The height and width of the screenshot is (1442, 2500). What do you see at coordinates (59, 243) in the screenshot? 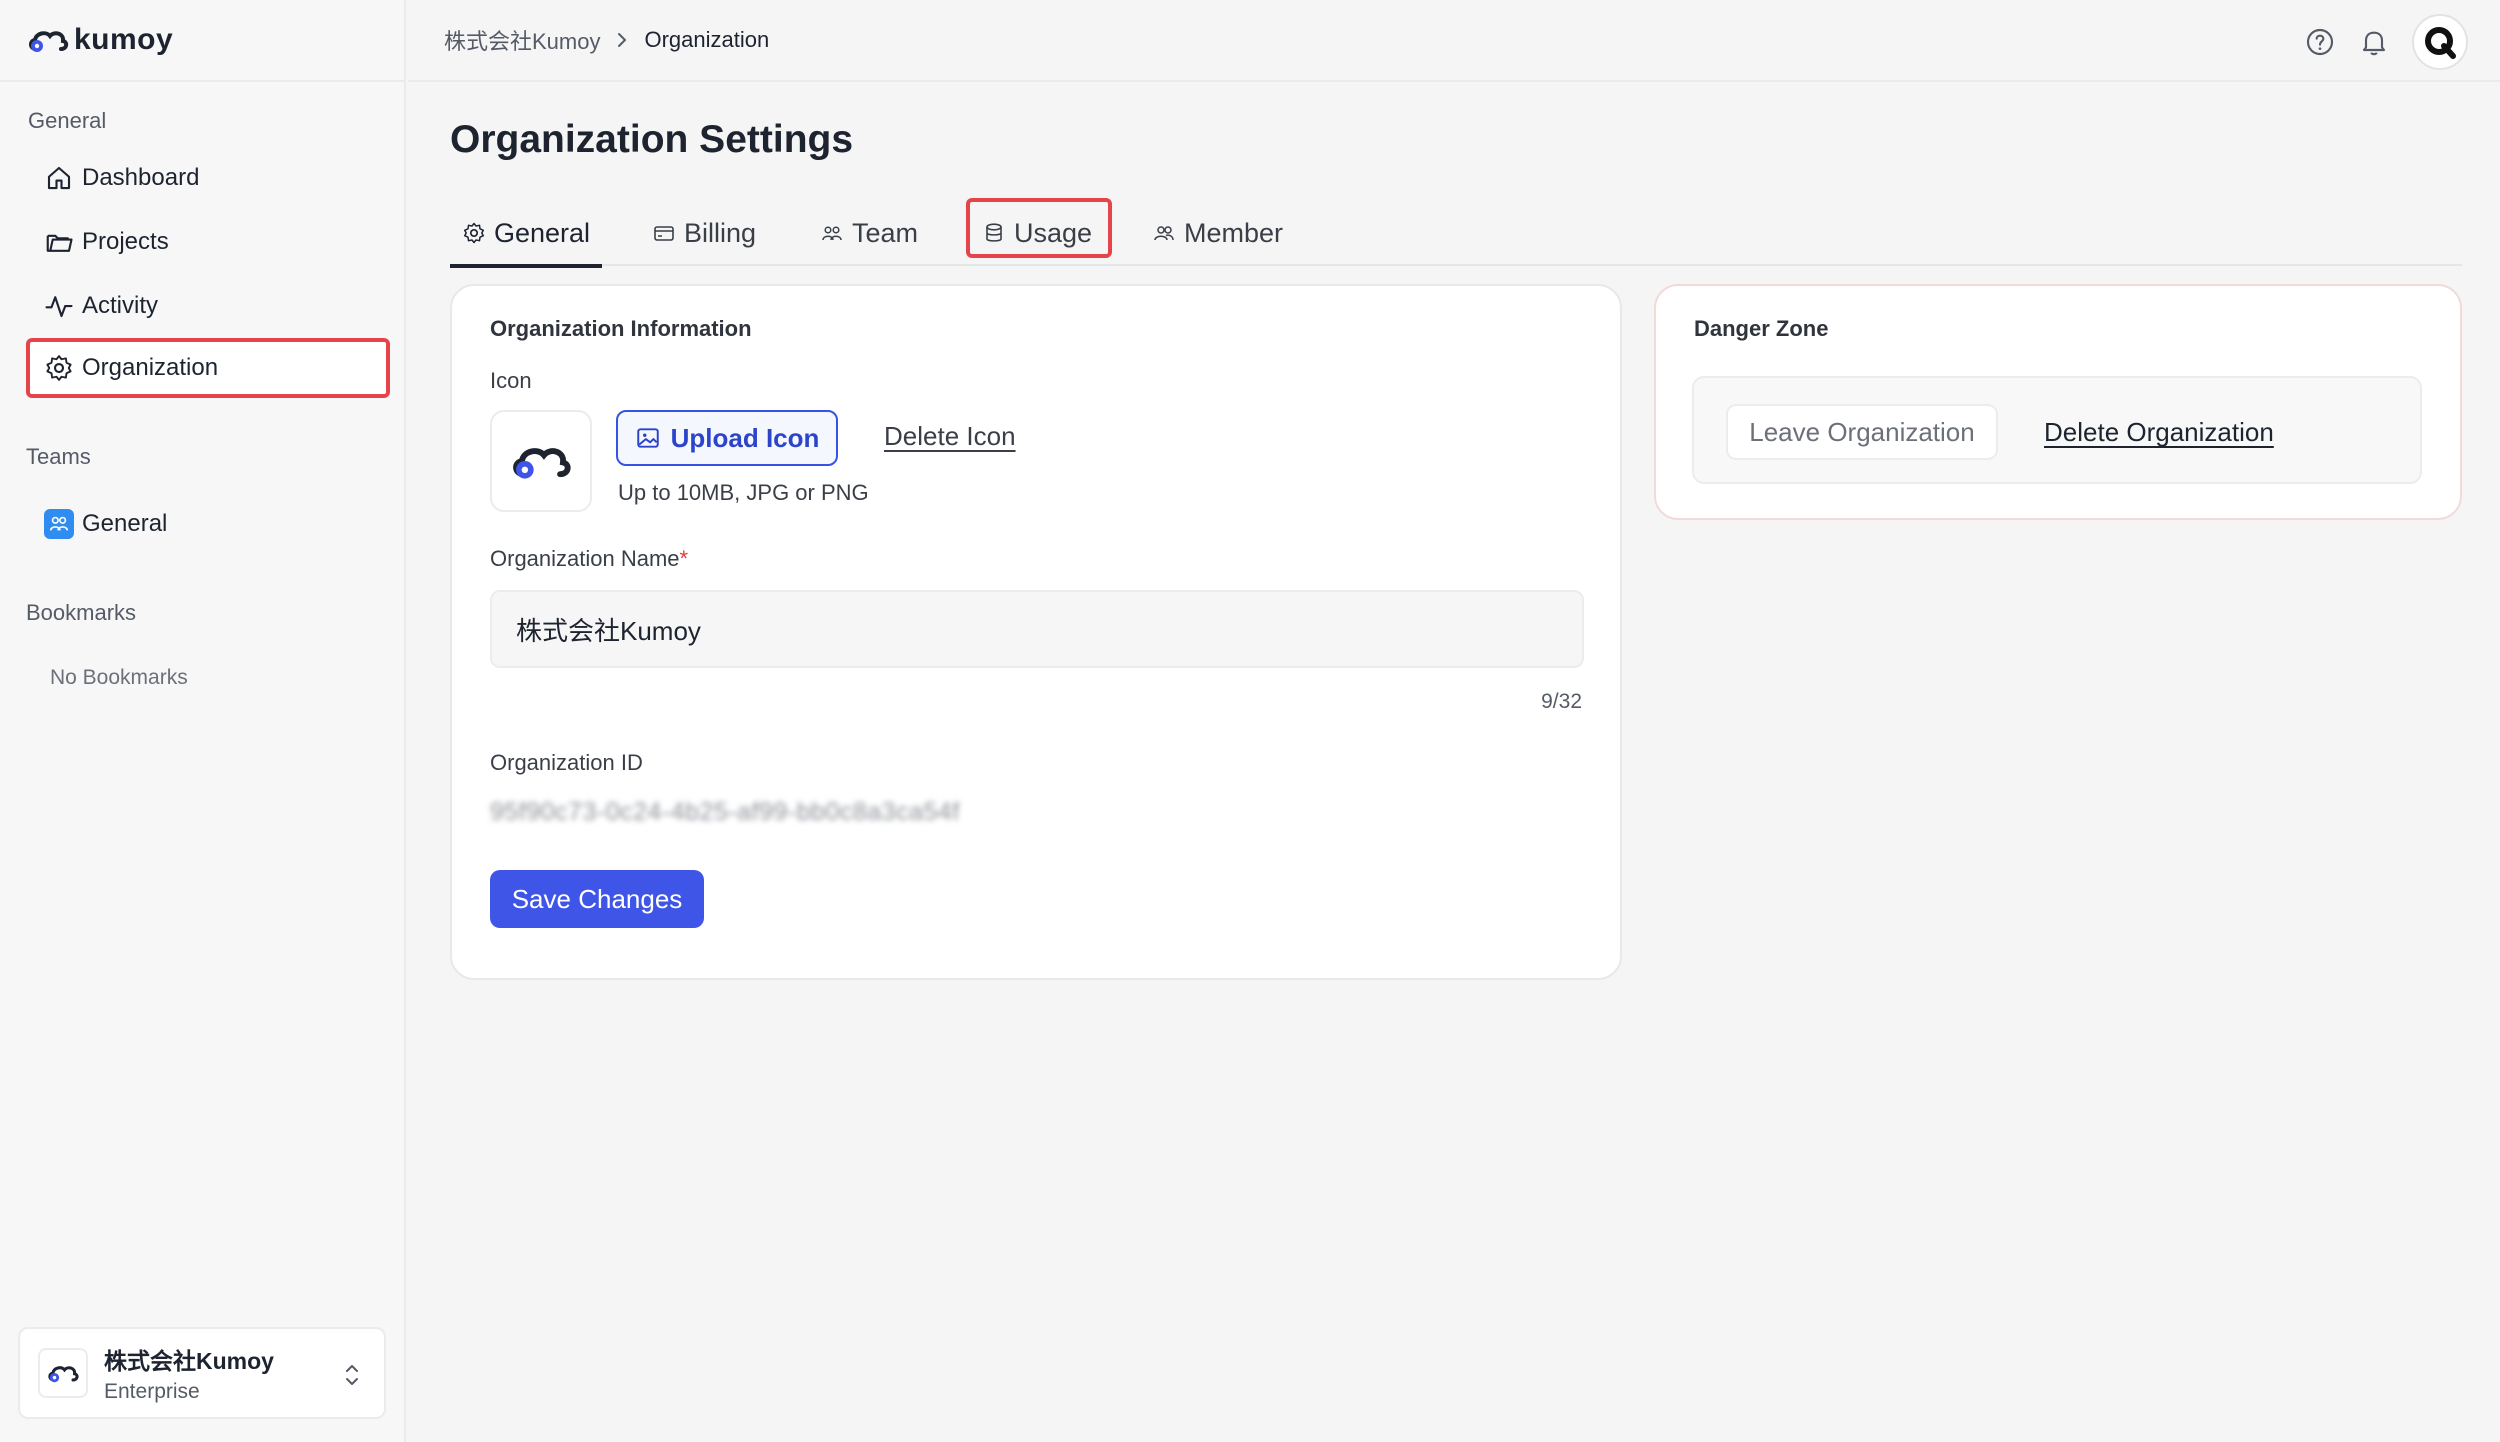
I see `folder-icon` at bounding box center [59, 243].